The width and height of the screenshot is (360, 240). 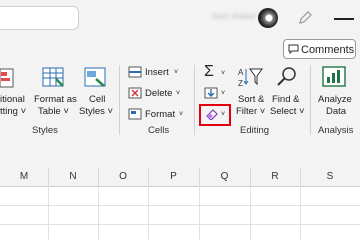 What do you see at coordinates (225, 177) in the screenshot?
I see `column-header-q: Q` at bounding box center [225, 177].